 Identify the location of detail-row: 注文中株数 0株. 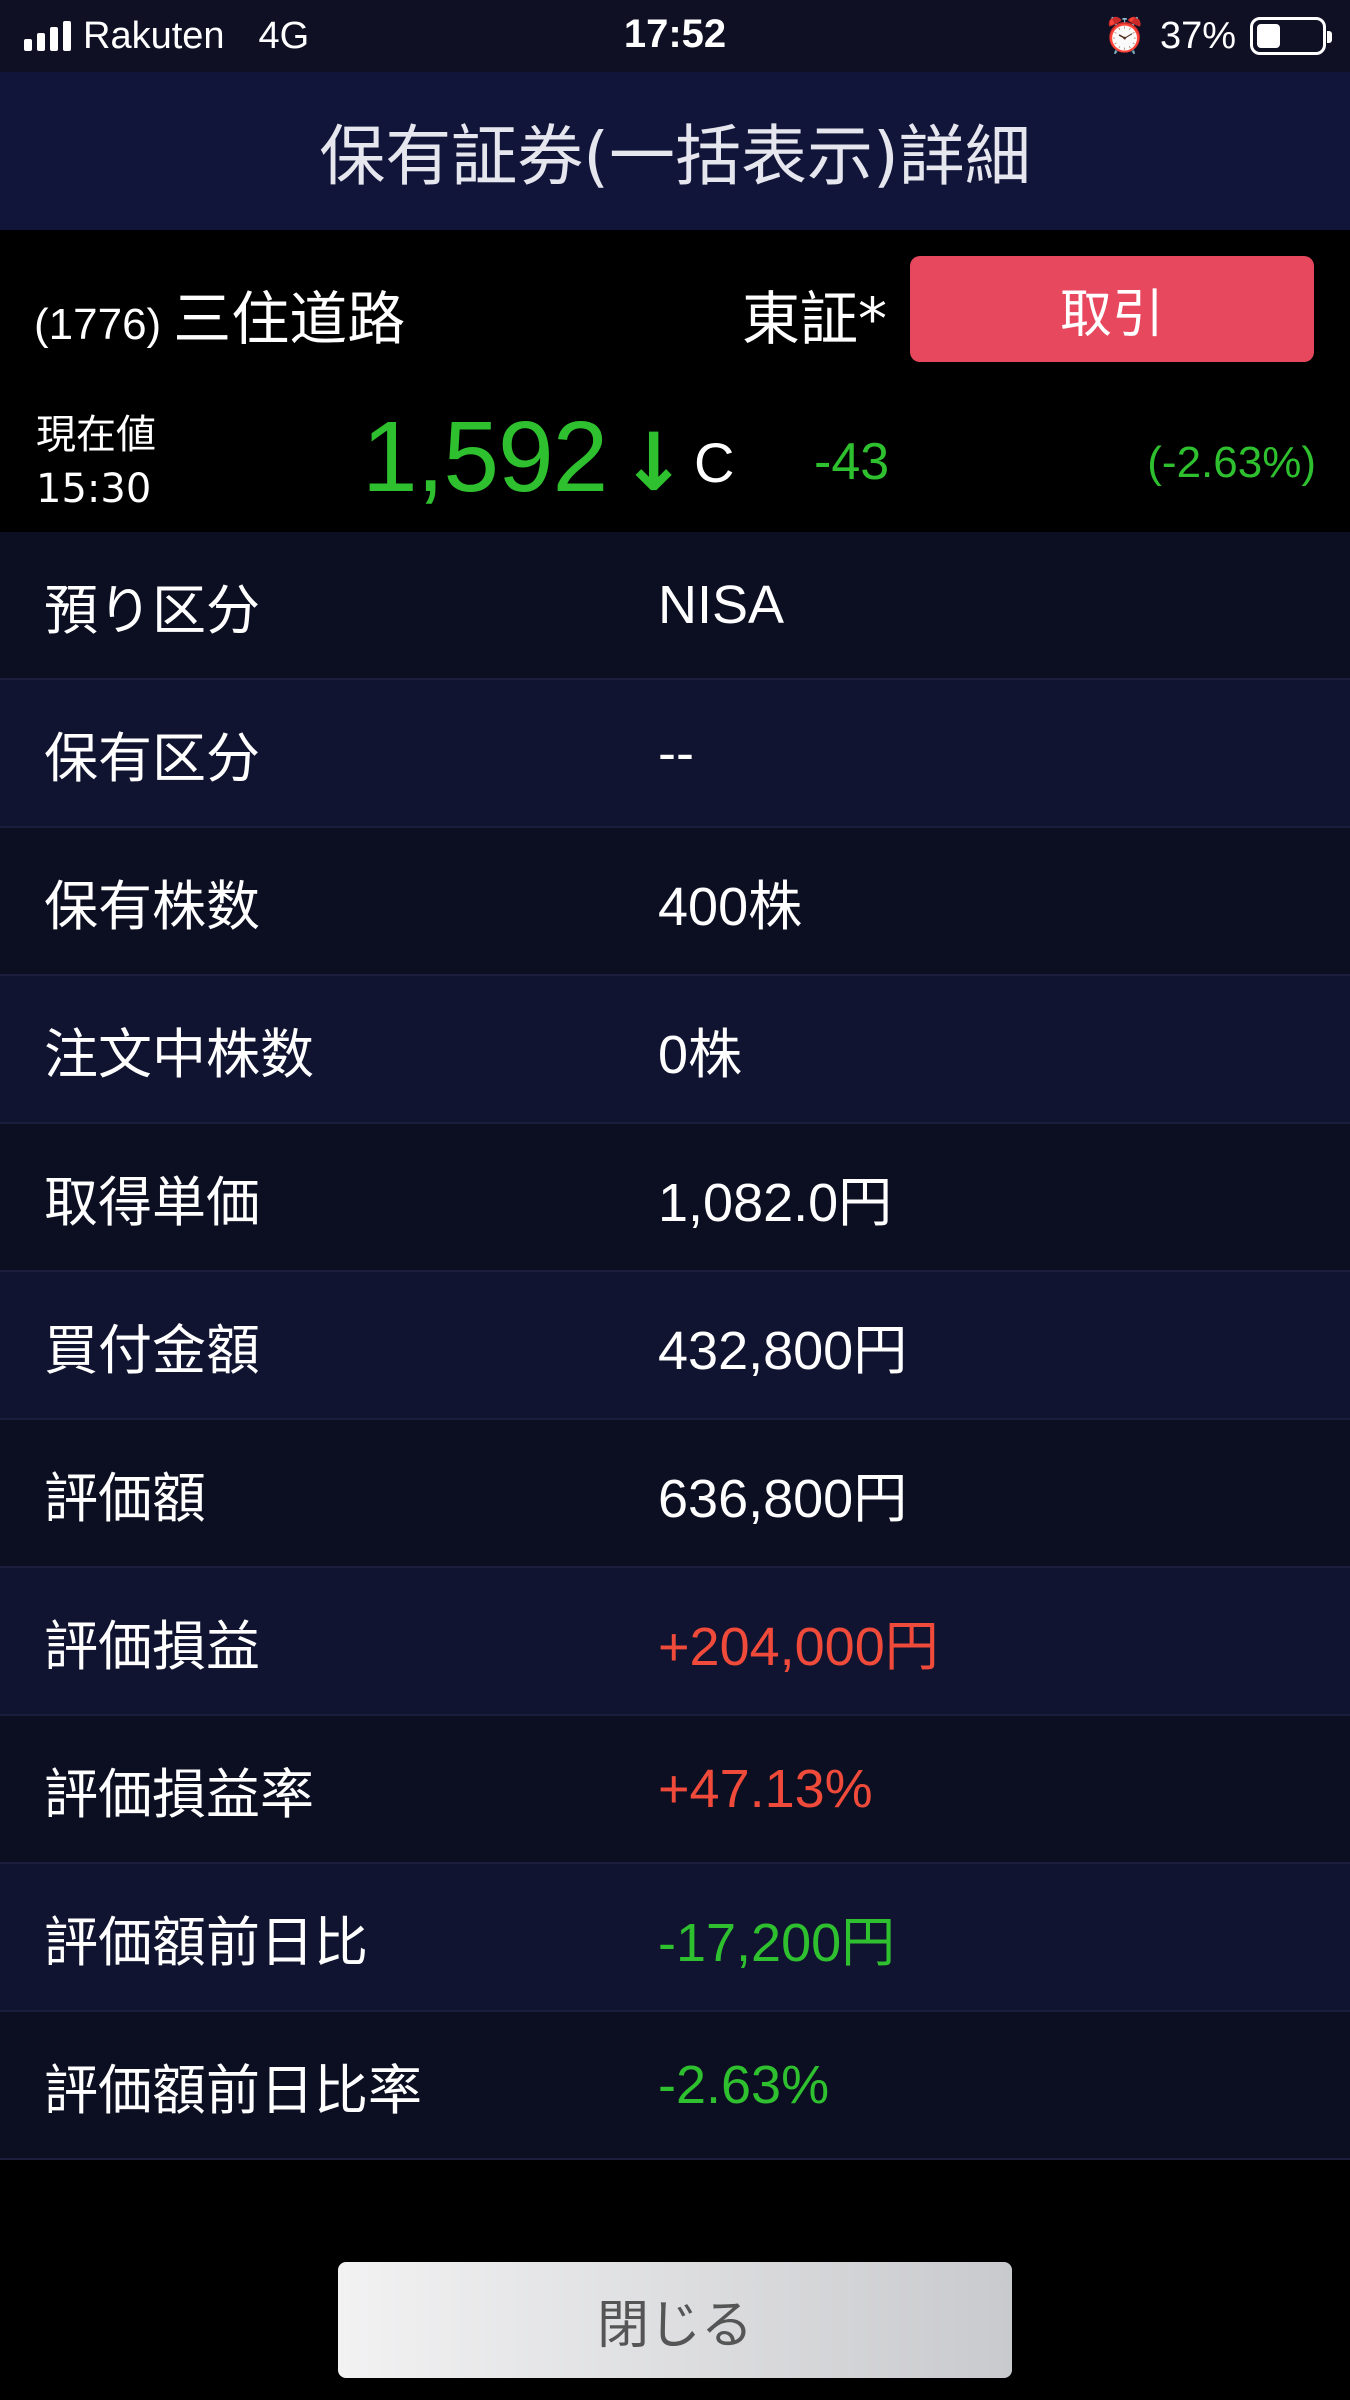
(675, 1050).